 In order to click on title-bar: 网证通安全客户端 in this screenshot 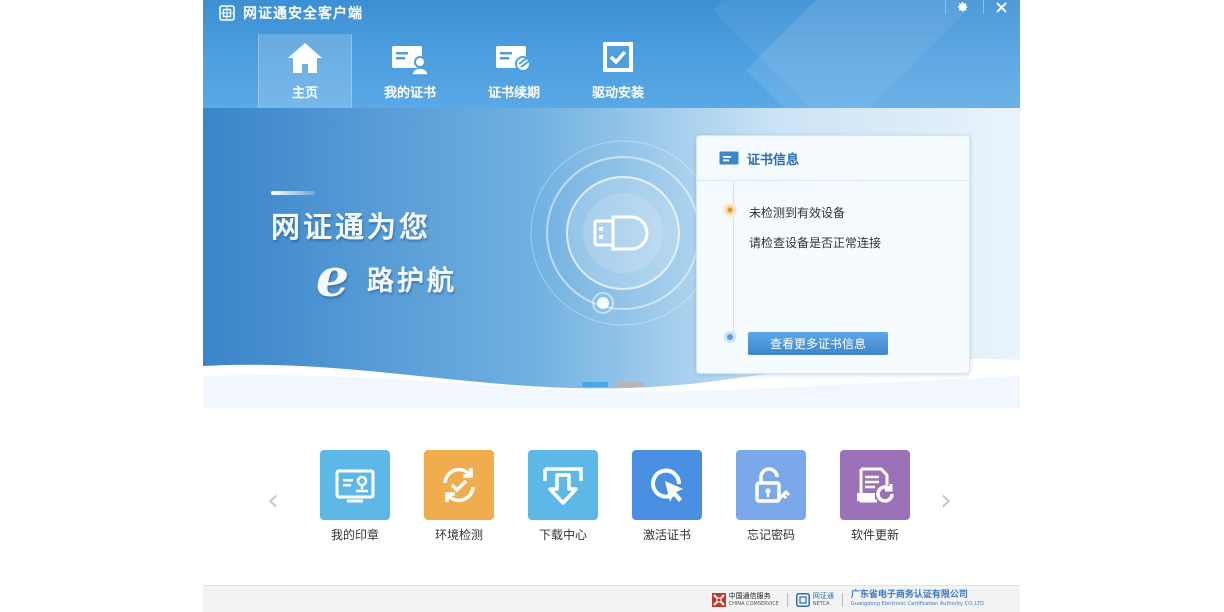, I will do `click(291, 13)`.